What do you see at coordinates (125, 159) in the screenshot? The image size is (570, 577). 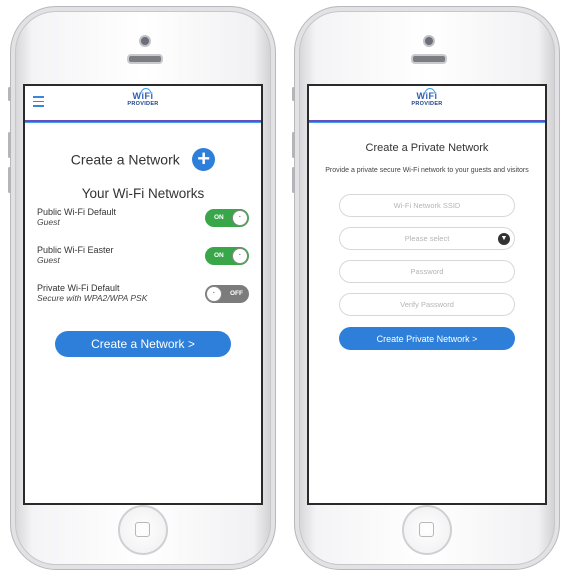 I see `create-network-label: Create a Network` at bounding box center [125, 159].